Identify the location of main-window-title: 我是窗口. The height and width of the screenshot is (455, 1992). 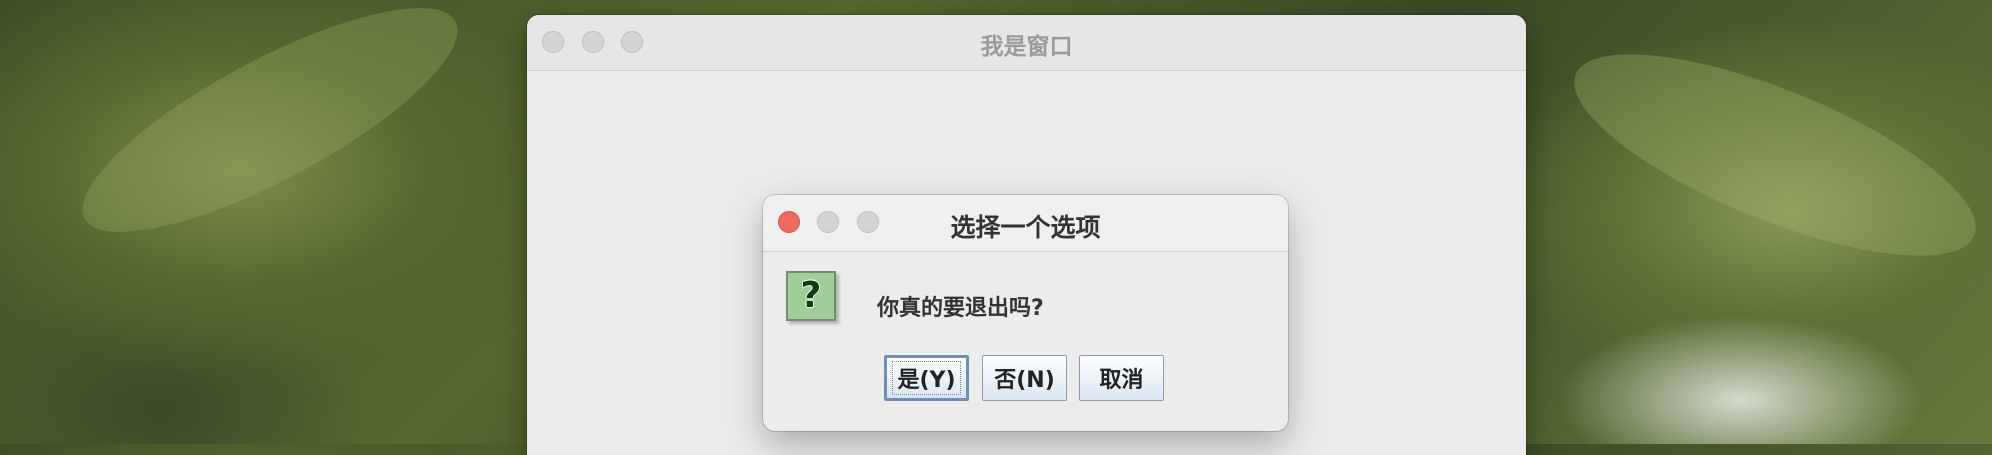
(1026, 47).